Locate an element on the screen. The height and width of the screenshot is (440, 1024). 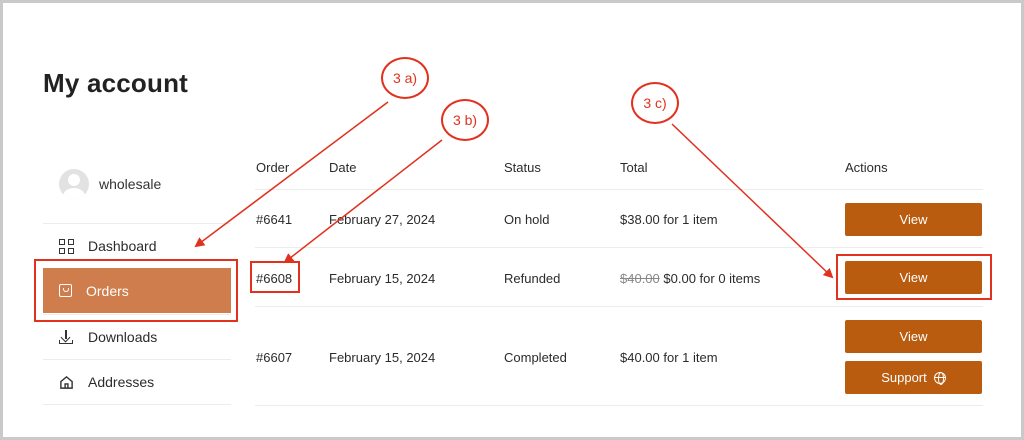
home-icon is located at coordinates (66, 382).